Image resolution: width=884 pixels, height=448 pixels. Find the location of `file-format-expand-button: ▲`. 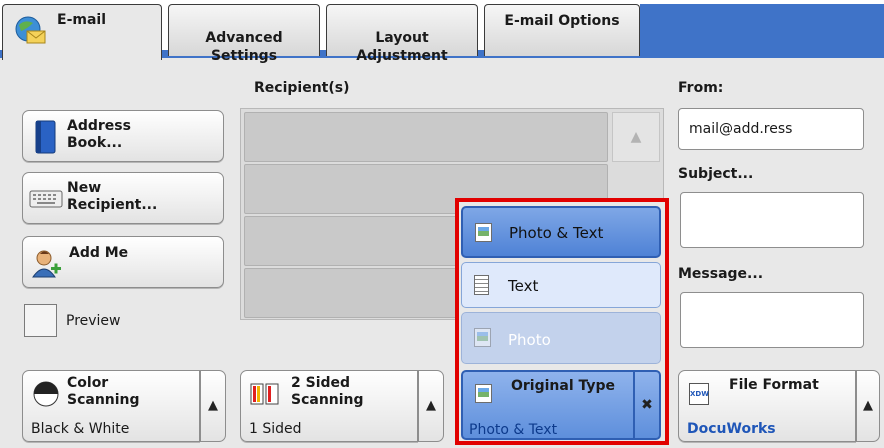

file-format-expand-button: ▲ is located at coordinates (868, 406).